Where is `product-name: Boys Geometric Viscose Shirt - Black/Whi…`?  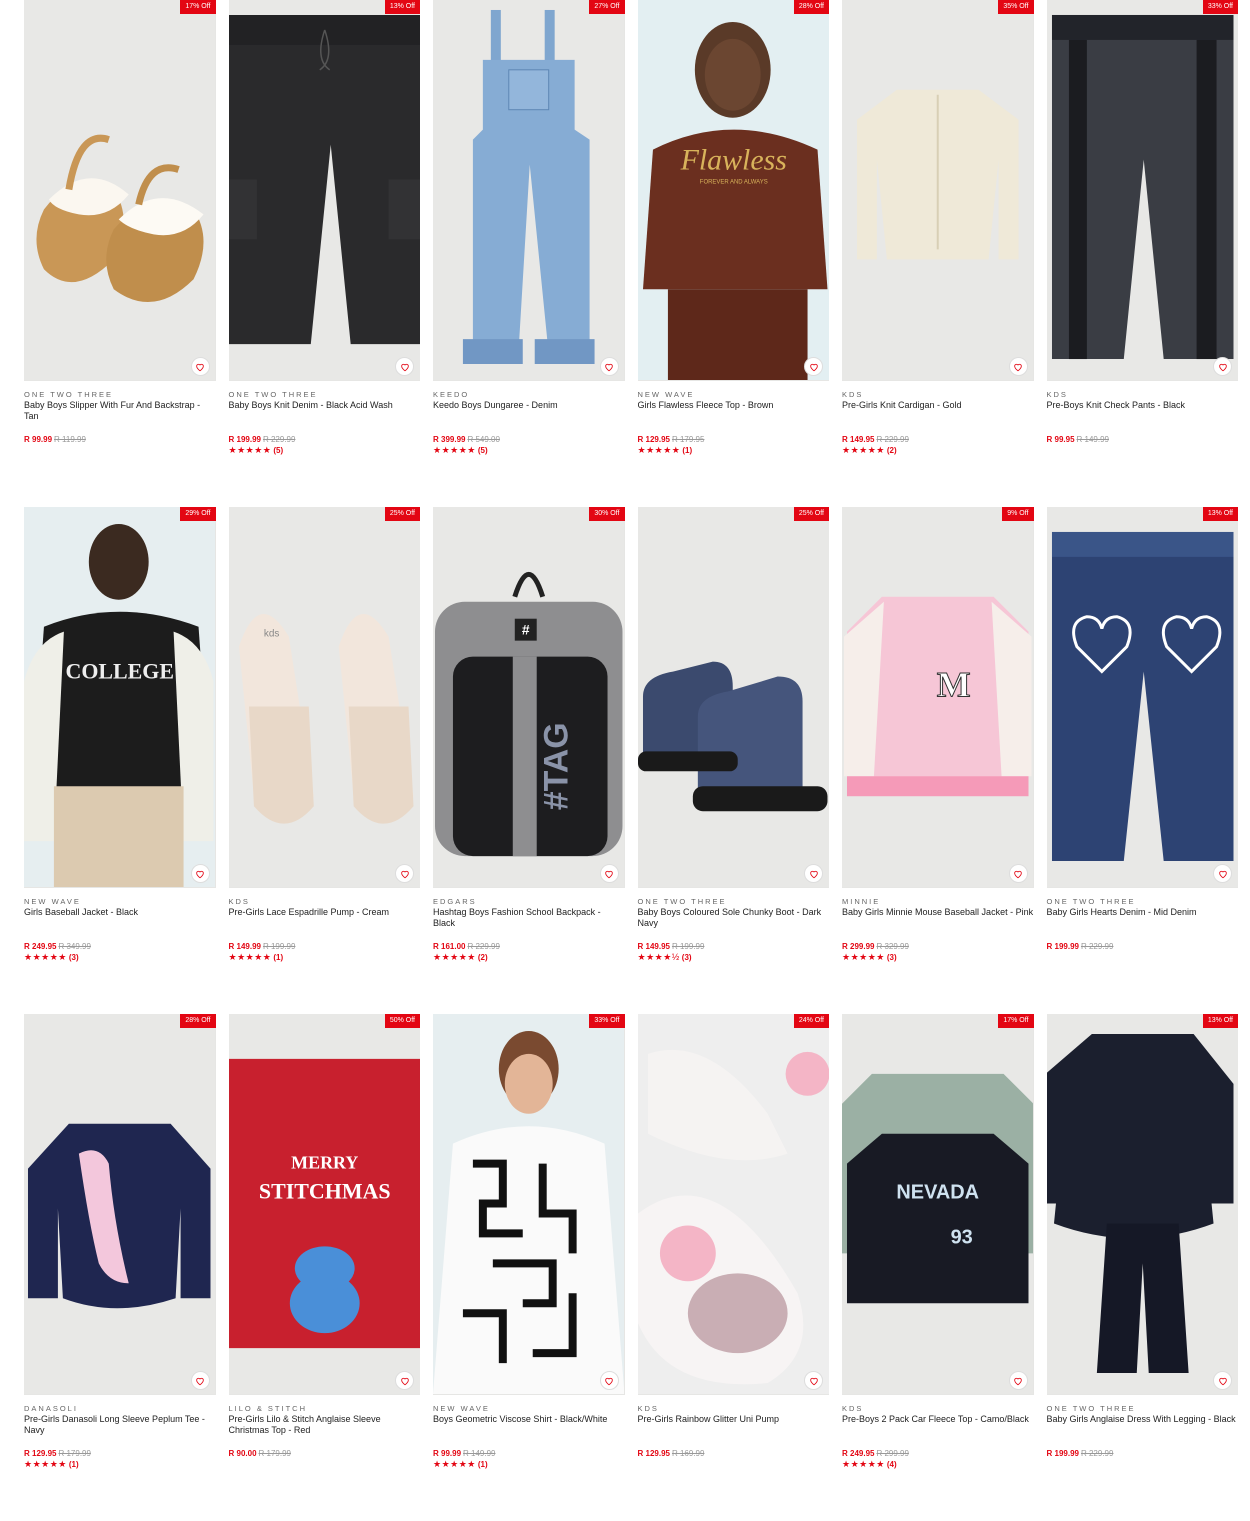
product-name: Boys Geometric Viscose Shirt - Black/Whi… is located at coordinates (529, 1431).